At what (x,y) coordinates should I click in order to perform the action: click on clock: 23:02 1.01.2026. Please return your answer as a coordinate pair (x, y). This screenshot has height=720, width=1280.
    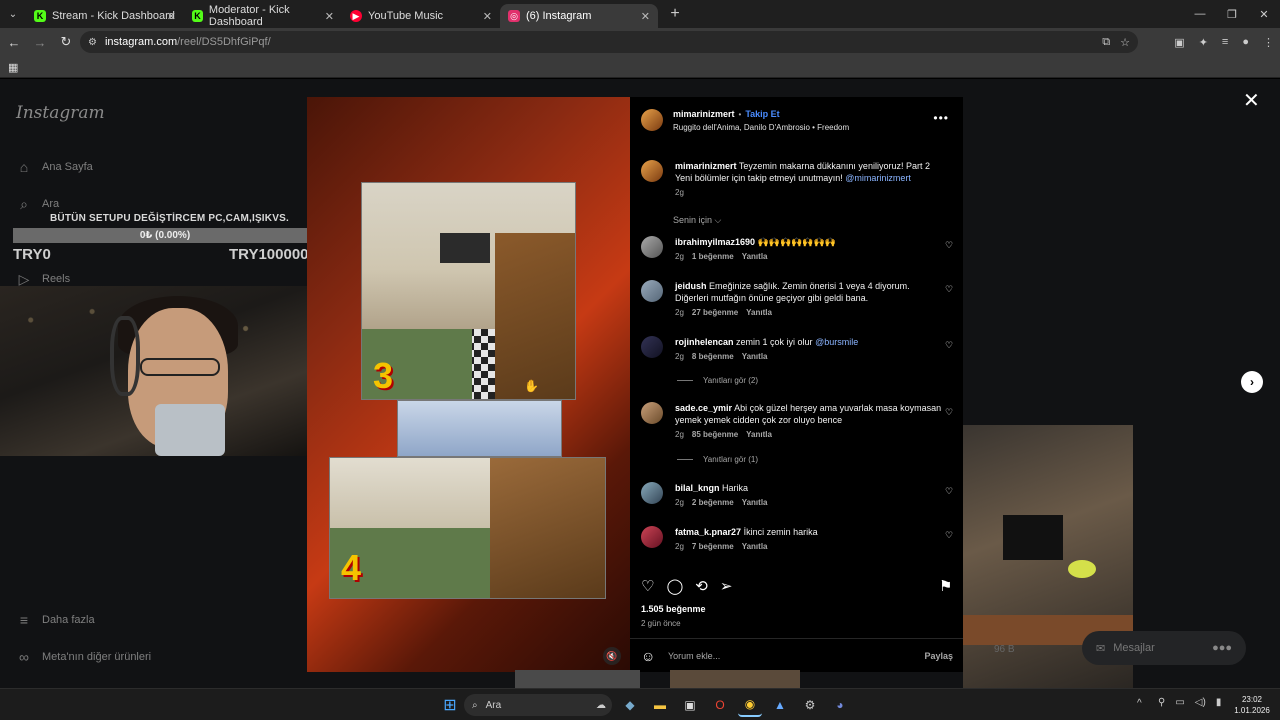
    Looking at the image, I should click on (1252, 705).